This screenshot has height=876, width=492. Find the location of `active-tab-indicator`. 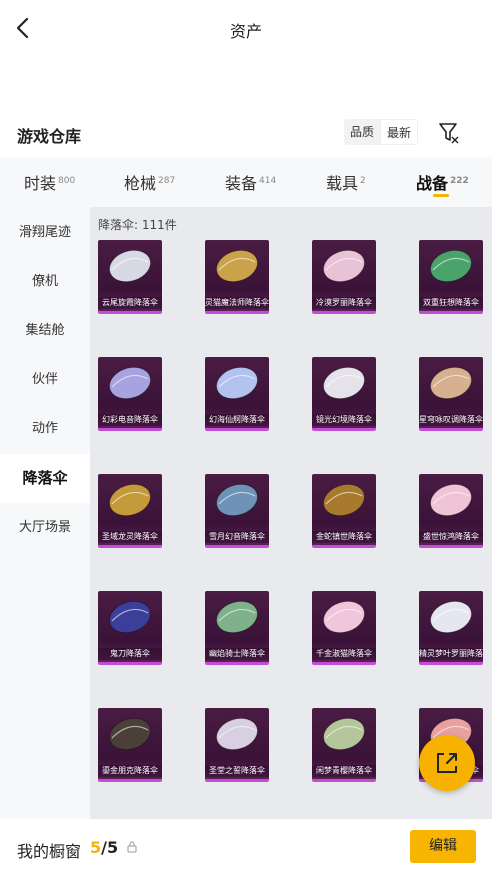

active-tab-indicator is located at coordinates (441, 195).